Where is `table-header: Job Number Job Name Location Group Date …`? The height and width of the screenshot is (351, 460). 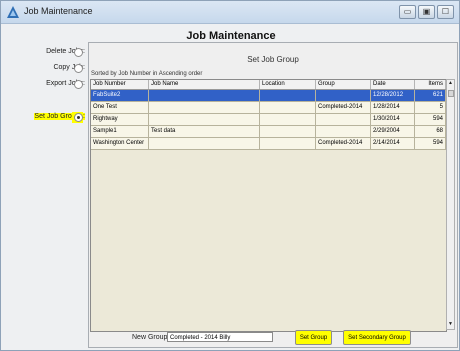
table-header: Job Number Job Name Location Group Date … is located at coordinates (268, 85).